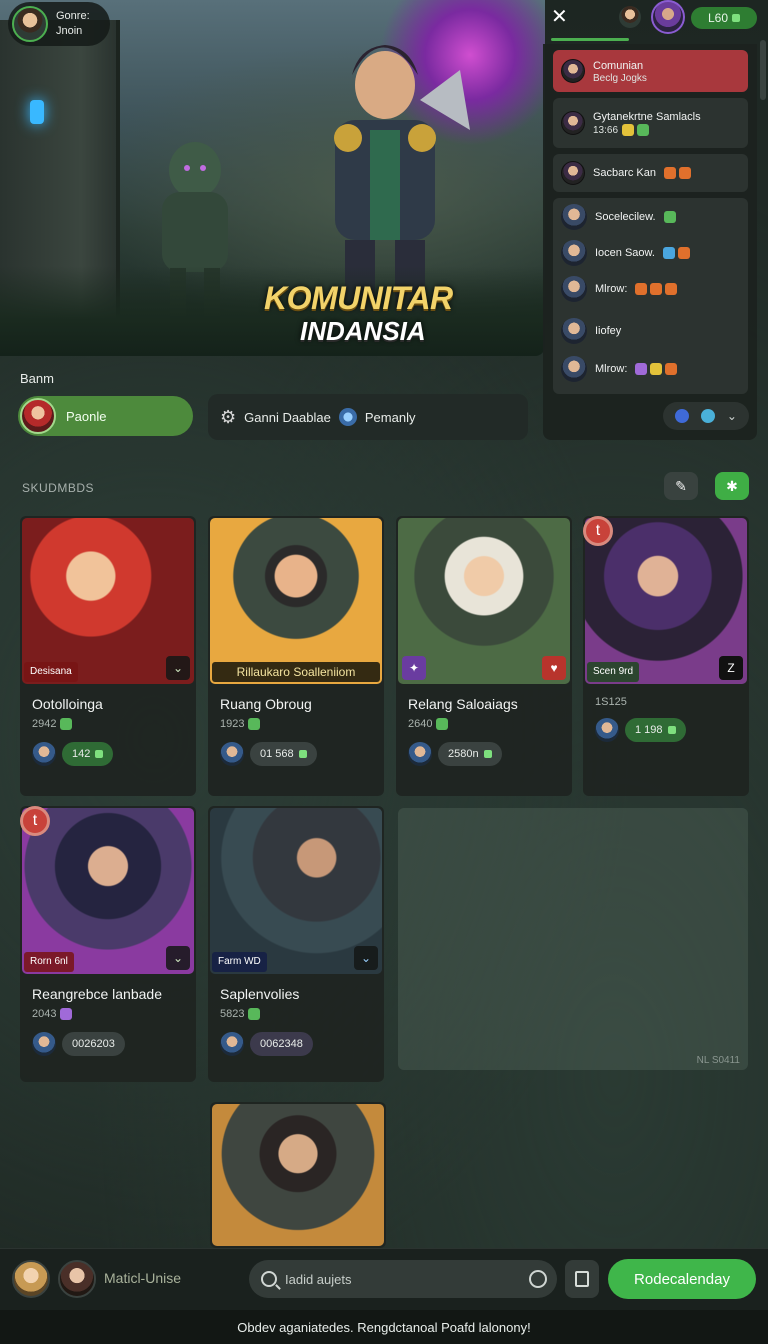  I want to click on card-image: Rillaukaro Soalleniiom, so click(296, 601).